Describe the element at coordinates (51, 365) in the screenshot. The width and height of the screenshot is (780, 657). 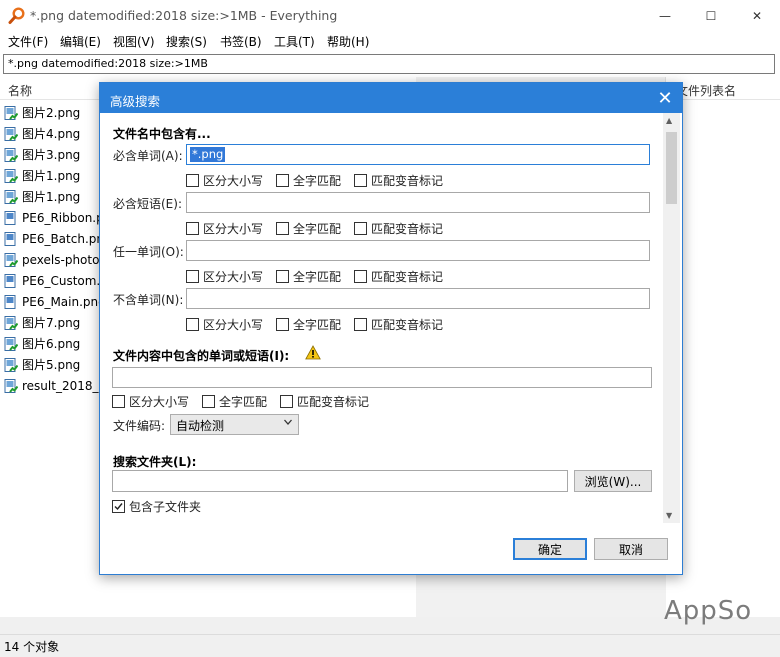
I see `file-name: 图片5.png` at that location.